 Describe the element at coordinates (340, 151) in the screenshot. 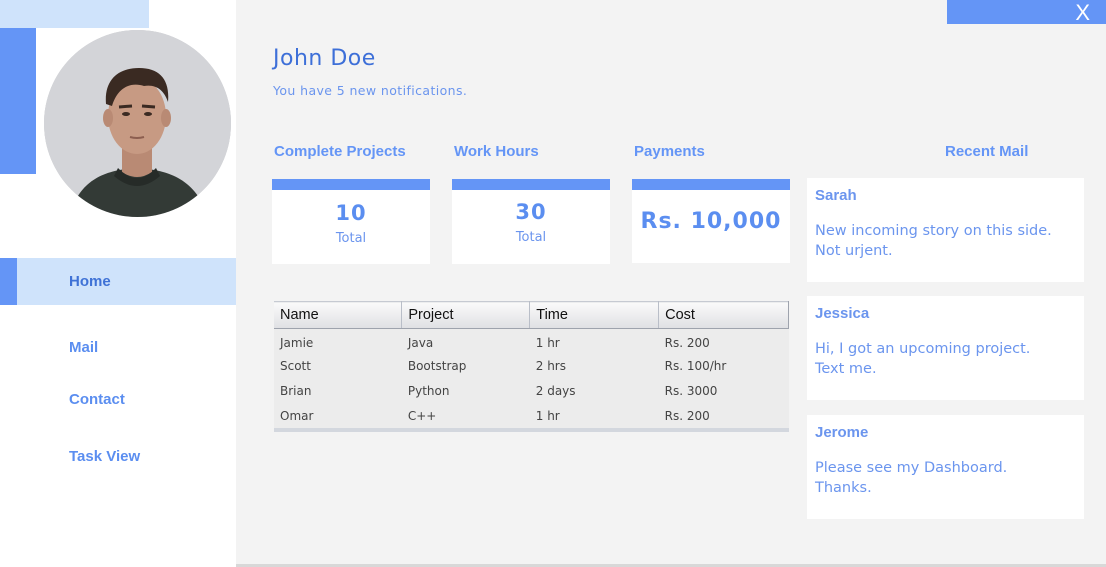

I see `stat-title-projects: Complete Projects` at that location.